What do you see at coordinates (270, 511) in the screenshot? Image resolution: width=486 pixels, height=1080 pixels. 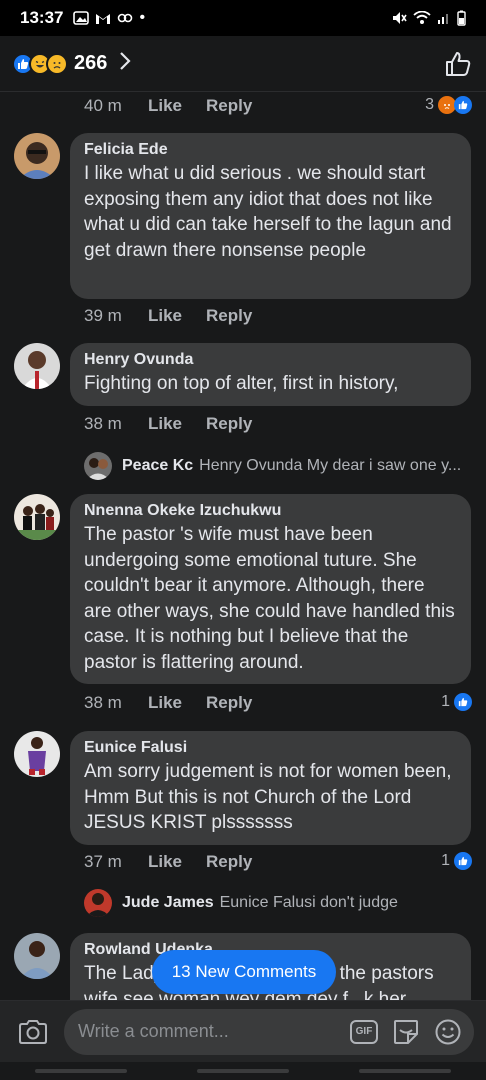 I see `commenter-name: Nnenna Okeke Izuchukwu` at bounding box center [270, 511].